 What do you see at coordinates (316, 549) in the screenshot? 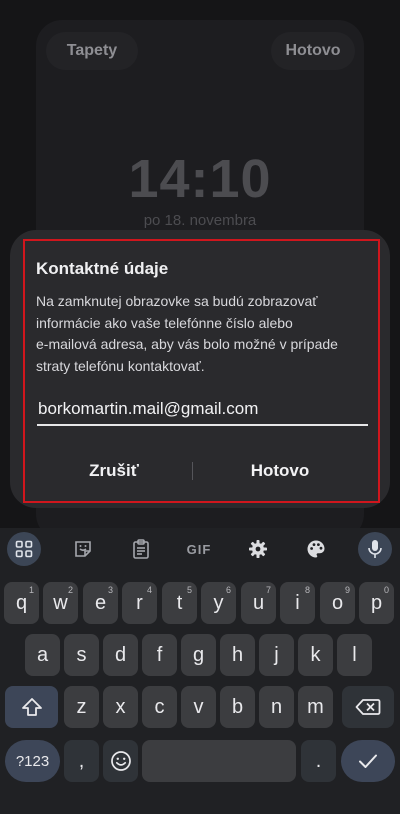
I see `palette-icon` at bounding box center [316, 549].